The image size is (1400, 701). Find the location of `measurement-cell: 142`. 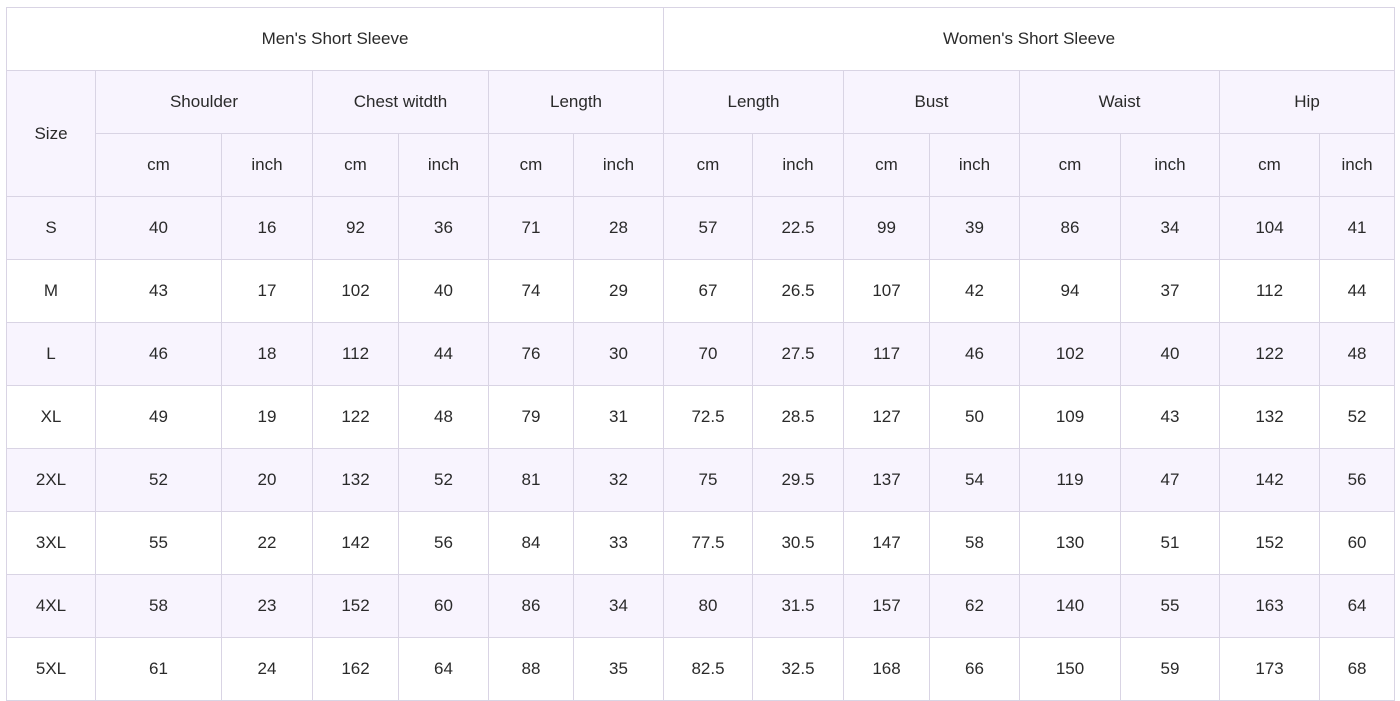

measurement-cell: 142 is located at coordinates (355, 543).